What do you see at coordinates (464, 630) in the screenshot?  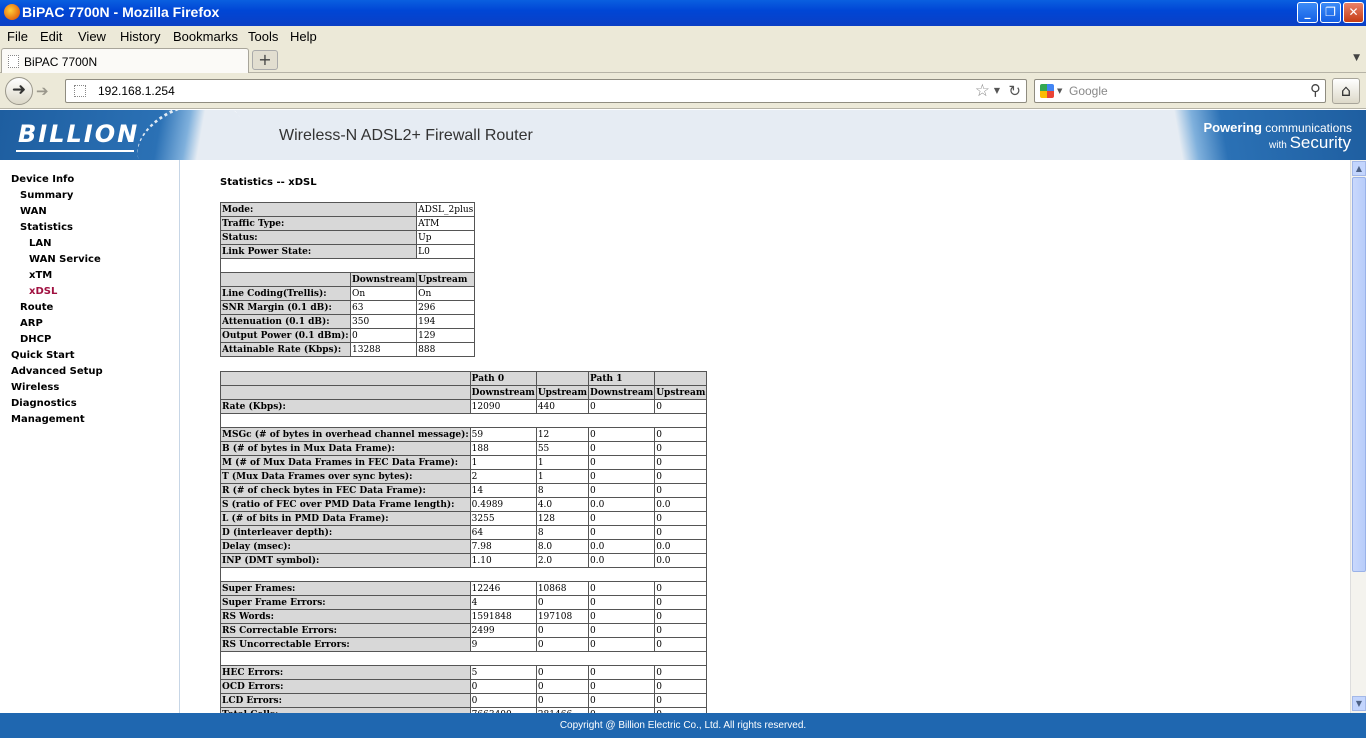 I see `table-row: RS Correctable Errors: 2499 0 0 0` at bounding box center [464, 630].